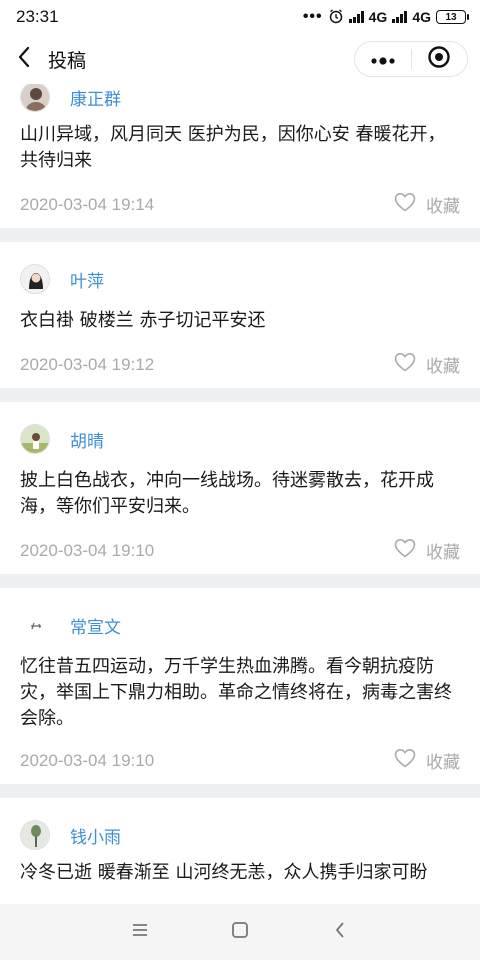 This screenshot has height=960, width=480. I want to click on more-dots-icon, so click(383, 59).